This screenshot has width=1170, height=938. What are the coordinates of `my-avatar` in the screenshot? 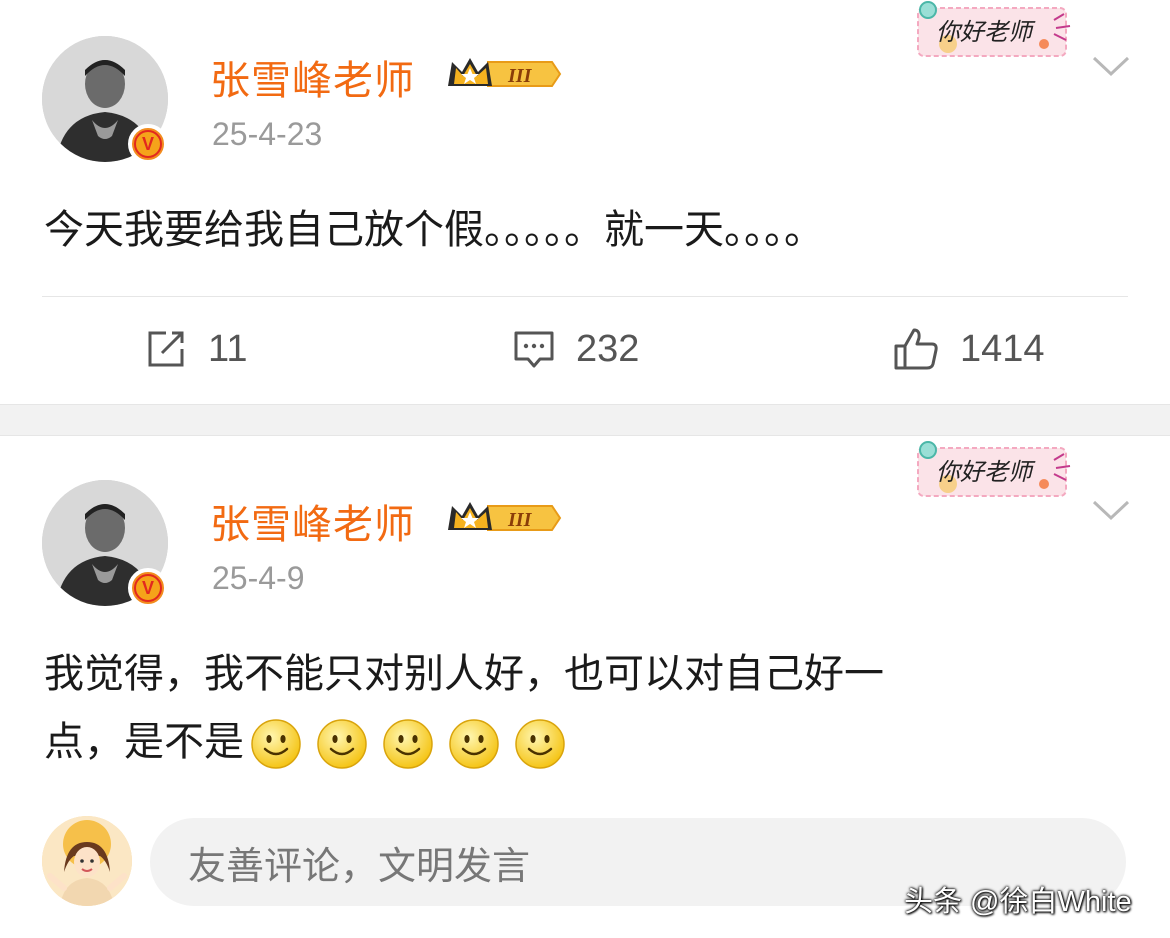 It's located at (87, 861).